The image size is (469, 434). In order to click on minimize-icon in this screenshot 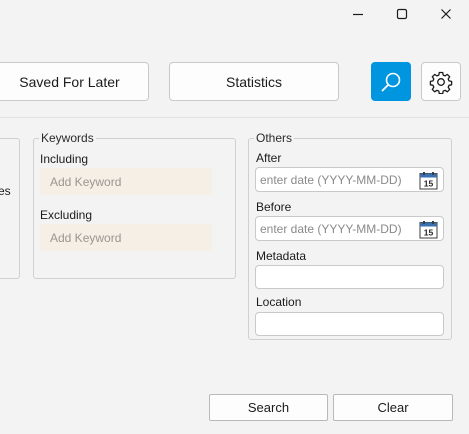, I will do `click(358, 14)`.